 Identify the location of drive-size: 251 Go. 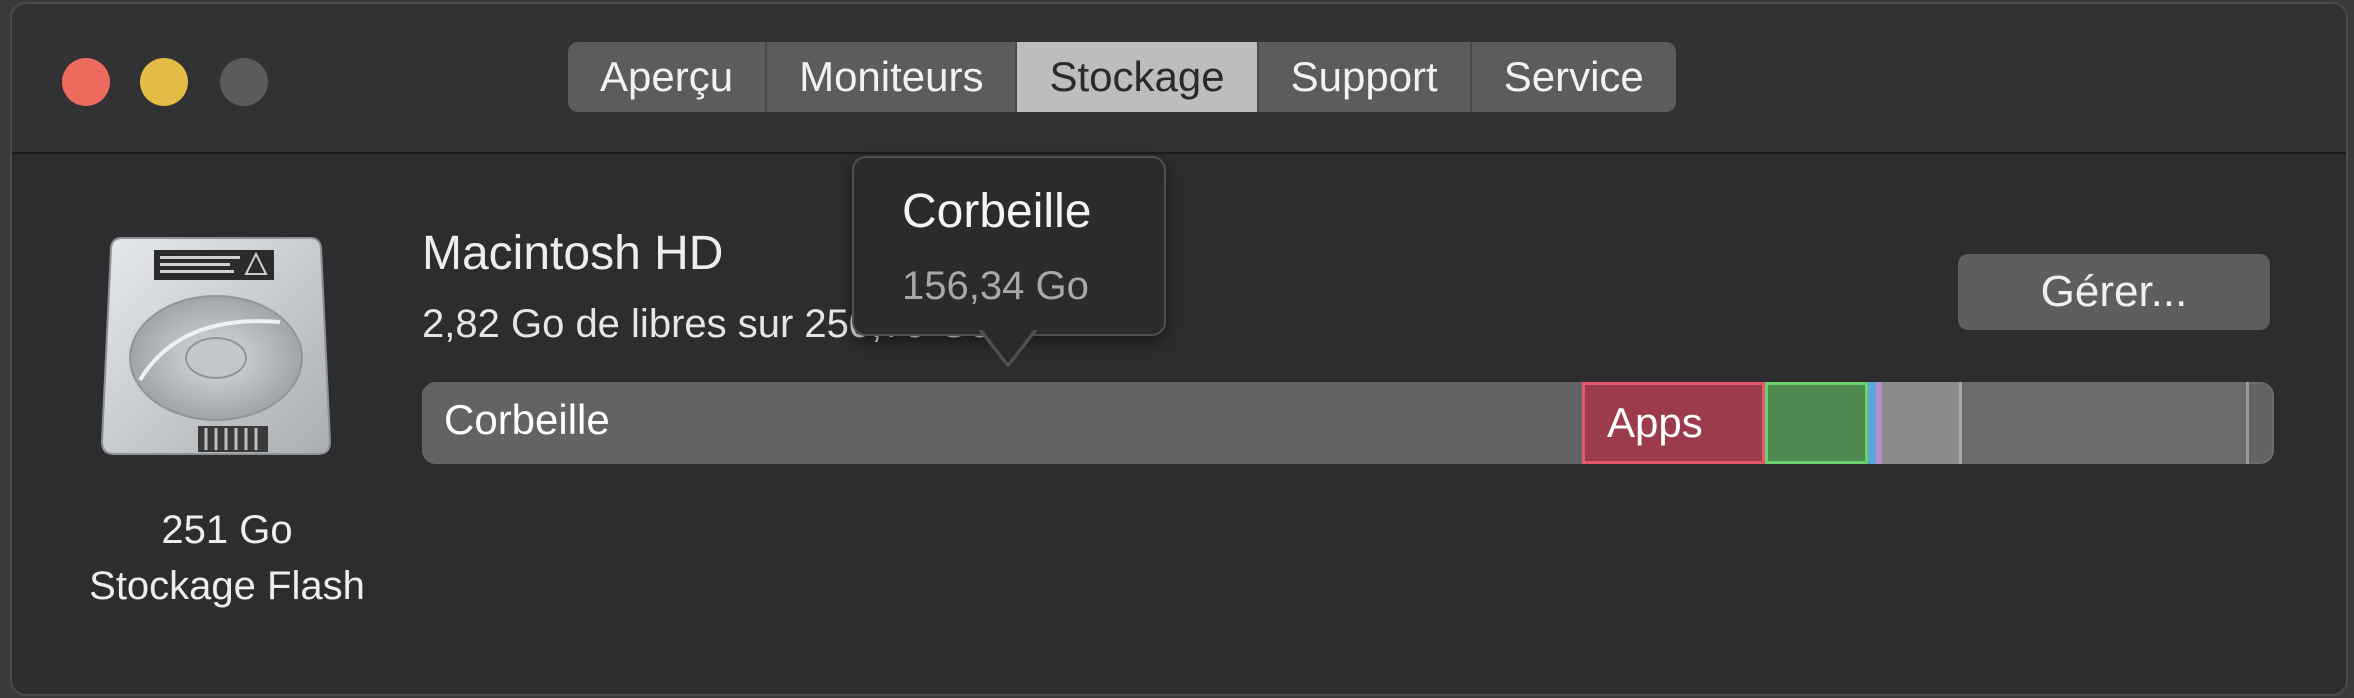
(227, 530).